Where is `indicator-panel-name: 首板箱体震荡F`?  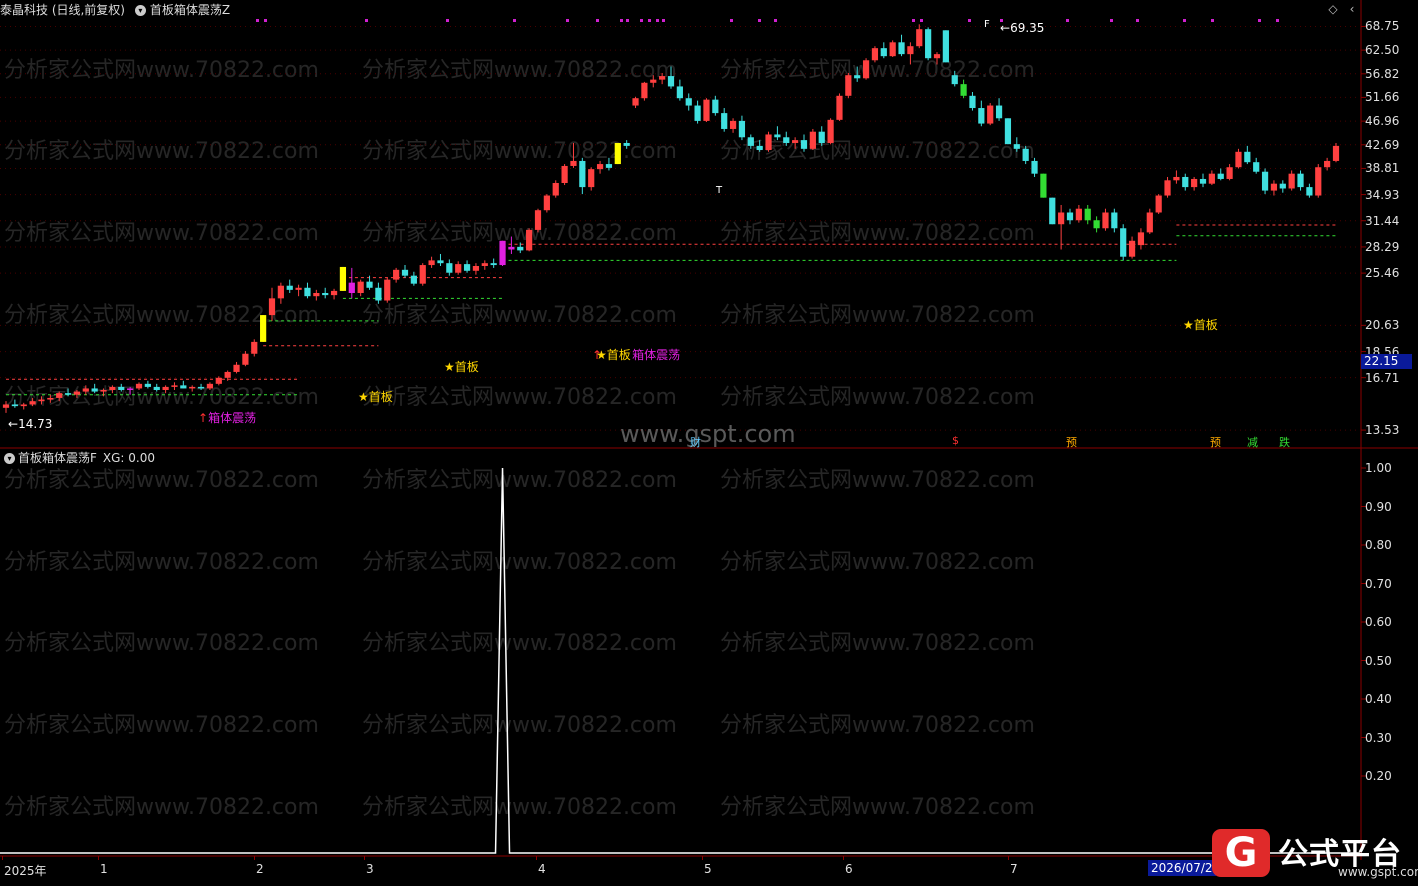
indicator-panel-name: 首板箱体震荡F is located at coordinates (57, 458).